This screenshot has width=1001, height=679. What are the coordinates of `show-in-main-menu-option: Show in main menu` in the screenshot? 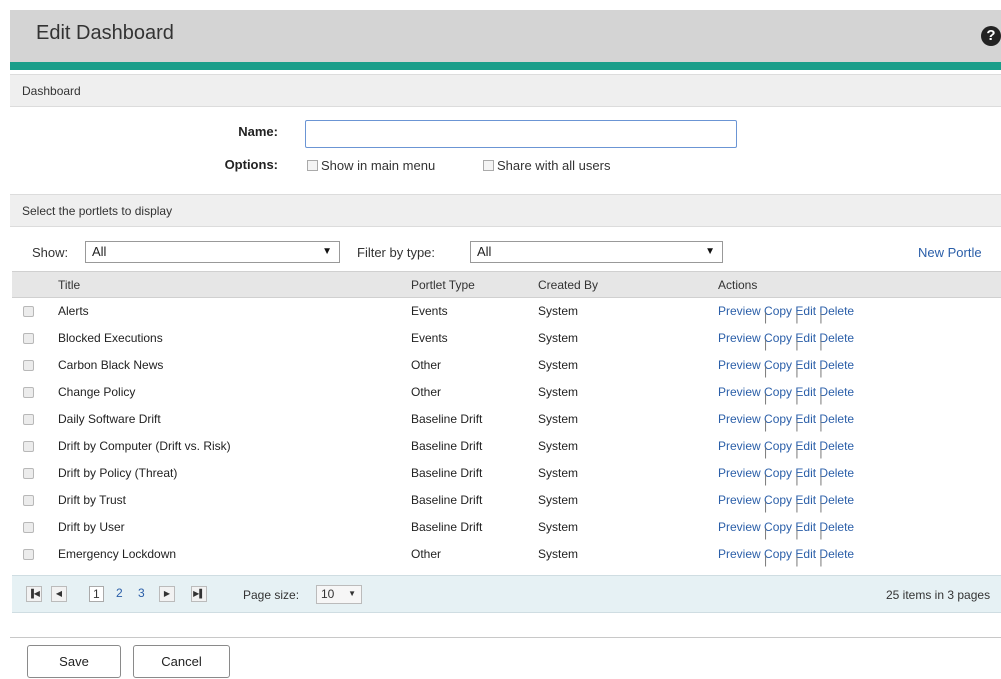 It's located at (371, 165).